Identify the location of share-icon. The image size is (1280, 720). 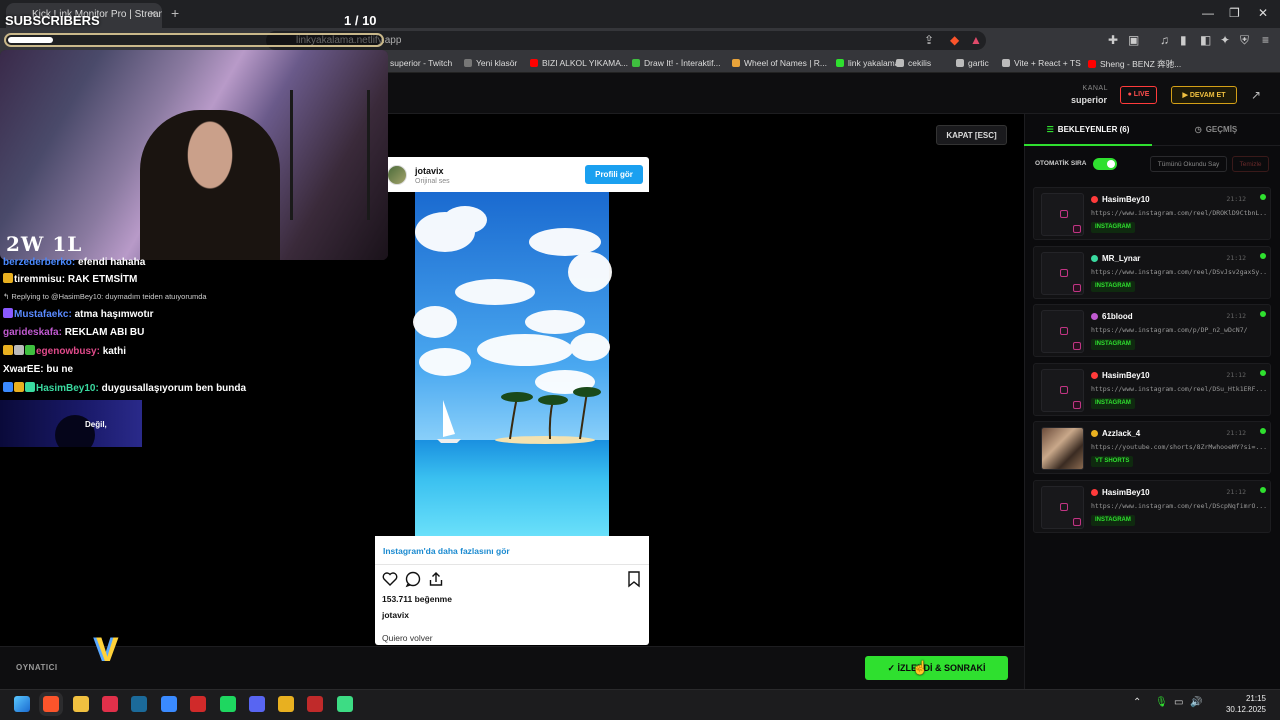
(436, 581).